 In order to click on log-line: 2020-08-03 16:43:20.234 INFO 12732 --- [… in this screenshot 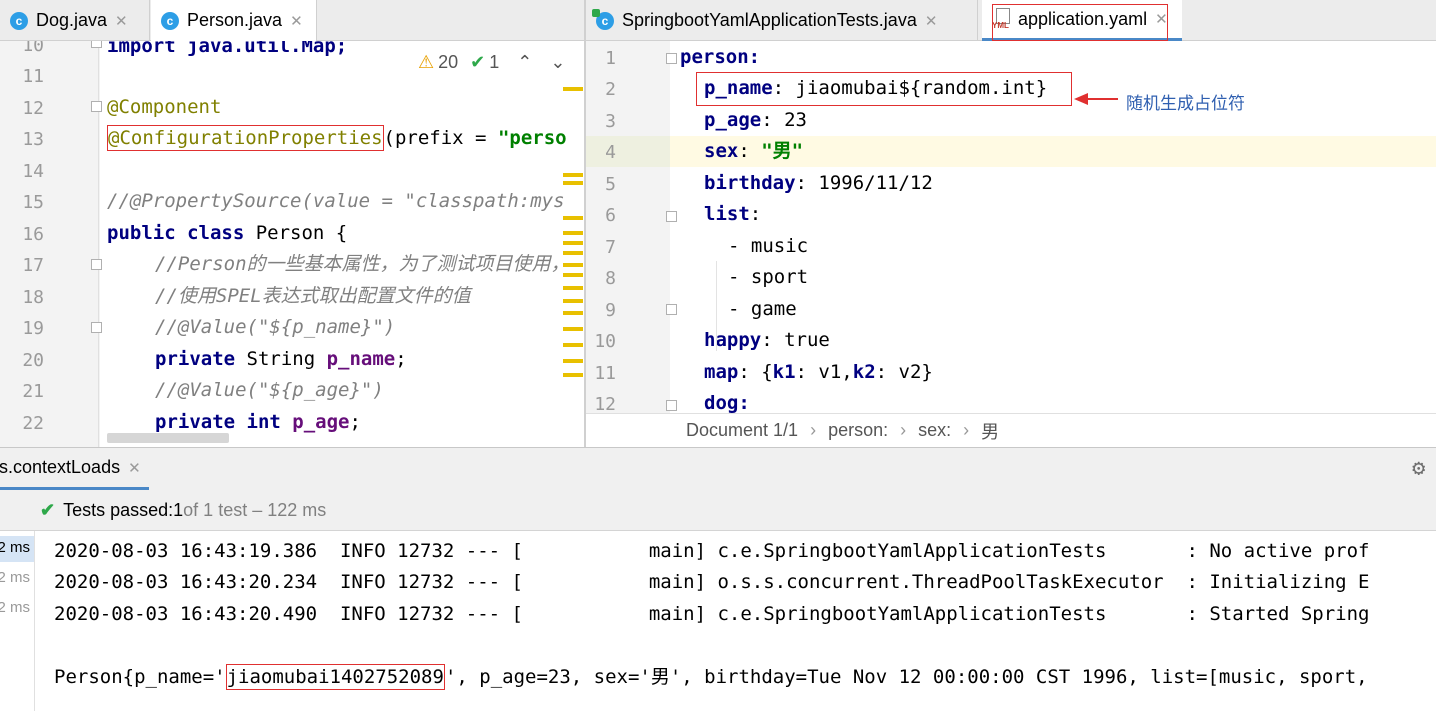, I will do `click(712, 582)`.